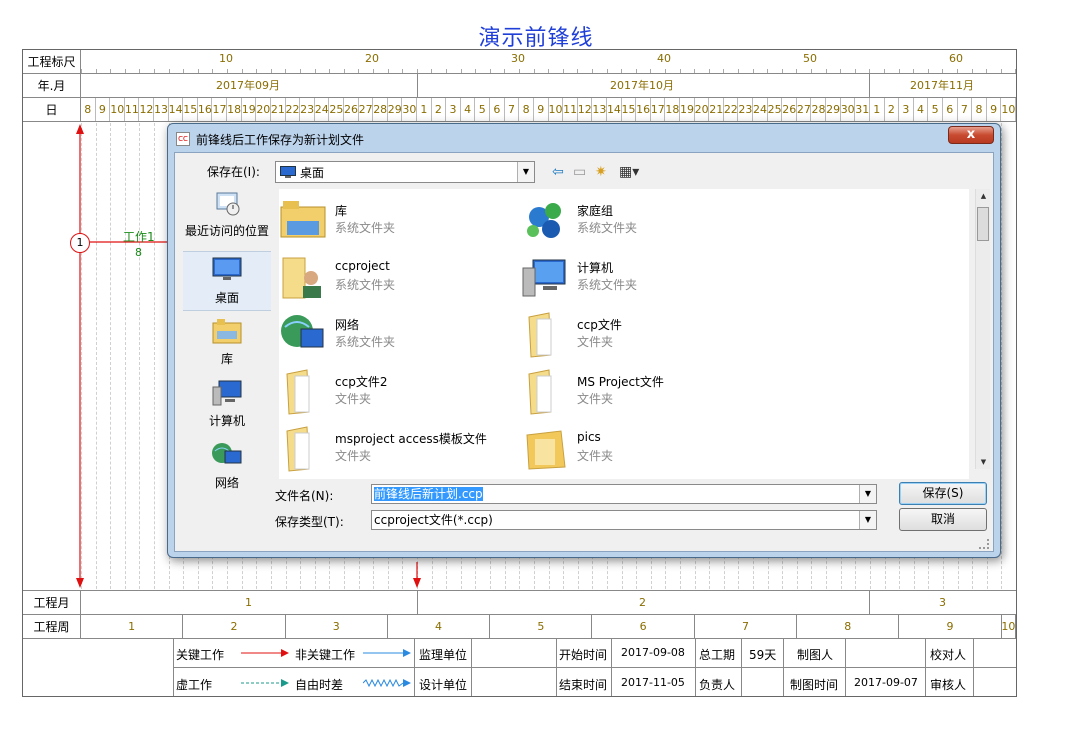 This screenshot has height=745, width=1072. Describe the element at coordinates (629, 172) in the screenshot. I see `view-menu-icon: ▦▾` at that location.